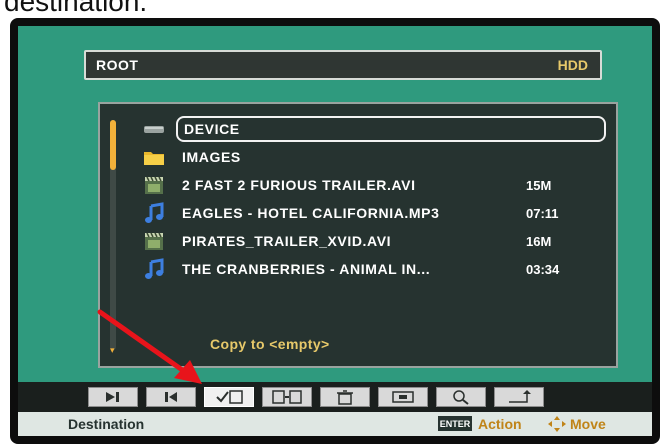 This screenshot has width=668, height=446. What do you see at coordinates (149, 346) in the screenshot?
I see `annotation-arrow` at bounding box center [149, 346].